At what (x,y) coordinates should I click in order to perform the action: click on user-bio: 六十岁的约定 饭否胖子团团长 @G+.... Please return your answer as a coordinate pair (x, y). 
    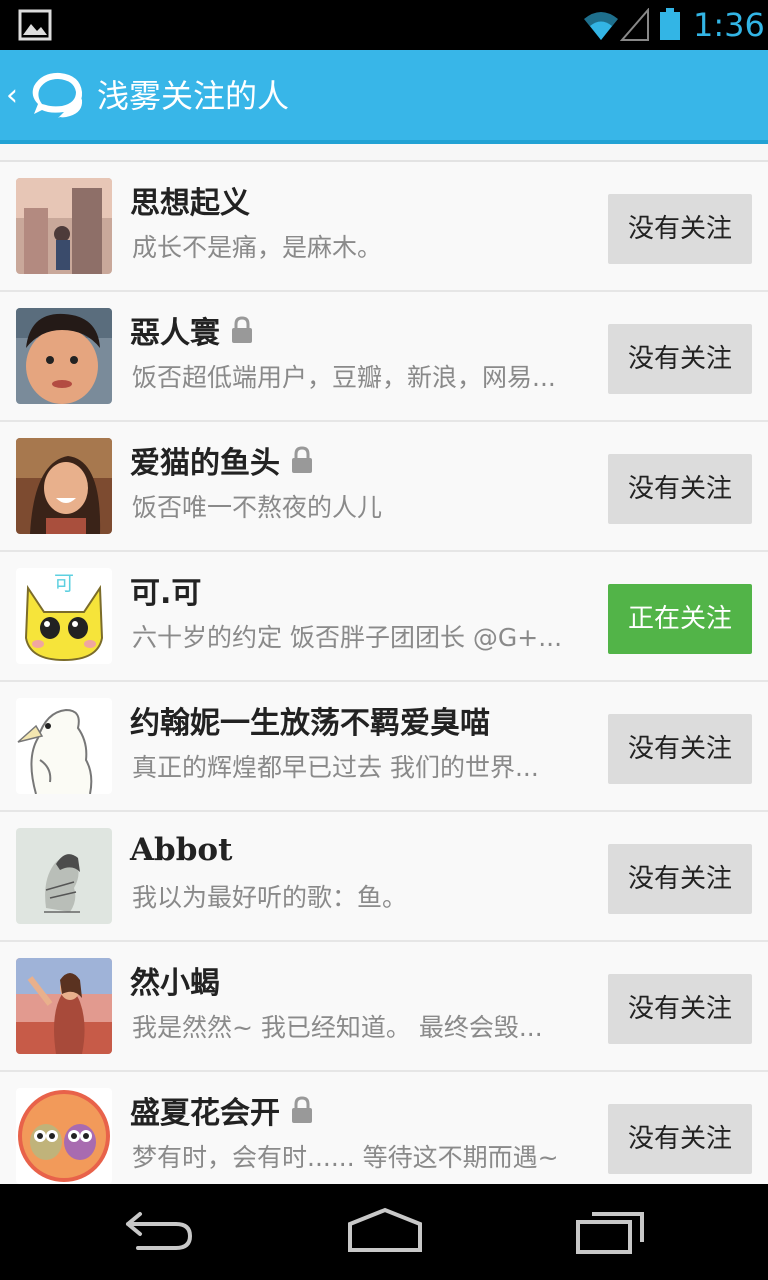
    Looking at the image, I should click on (347, 637).